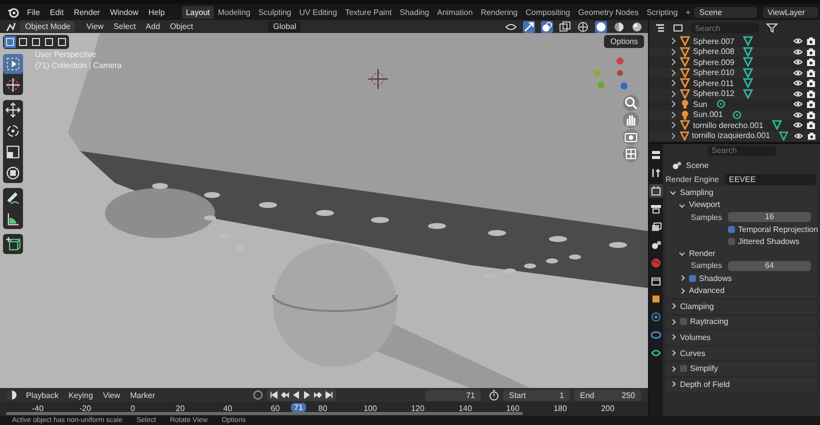 Image resolution: width=820 pixels, height=425 pixels. Describe the element at coordinates (33, 12) in the screenshot. I see `menu-item: File` at that location.